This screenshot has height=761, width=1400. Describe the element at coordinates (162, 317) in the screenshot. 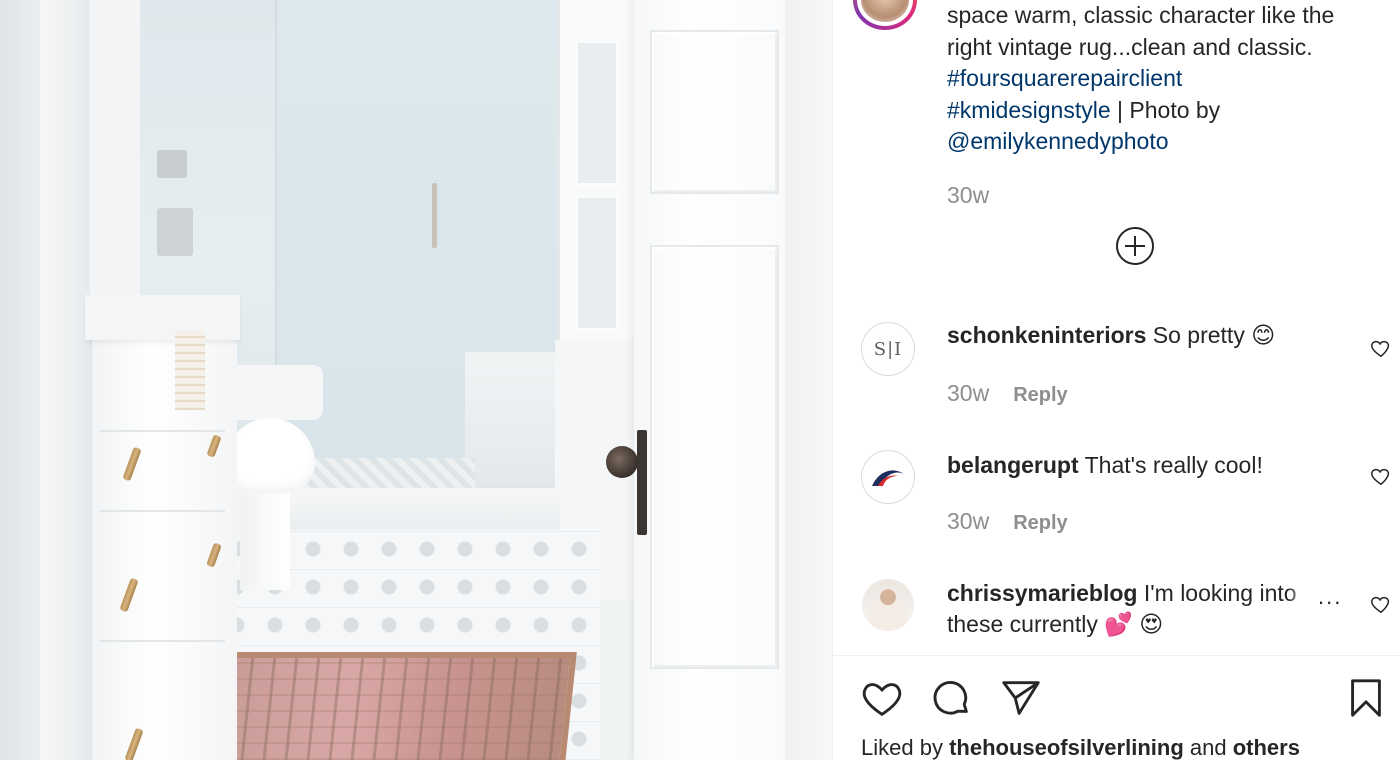

I see `photo-vanity-top` at that location.